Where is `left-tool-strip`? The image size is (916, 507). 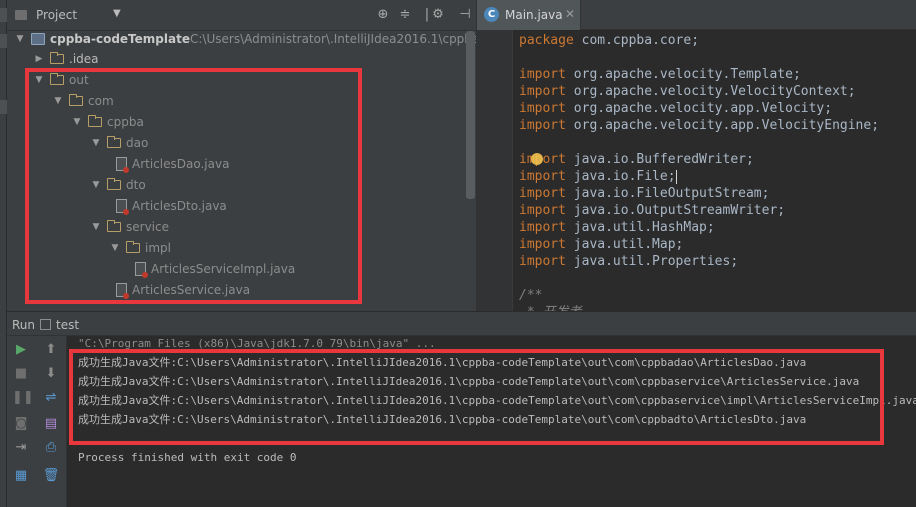
left-tool-strip is located at coordinates (3, 253).